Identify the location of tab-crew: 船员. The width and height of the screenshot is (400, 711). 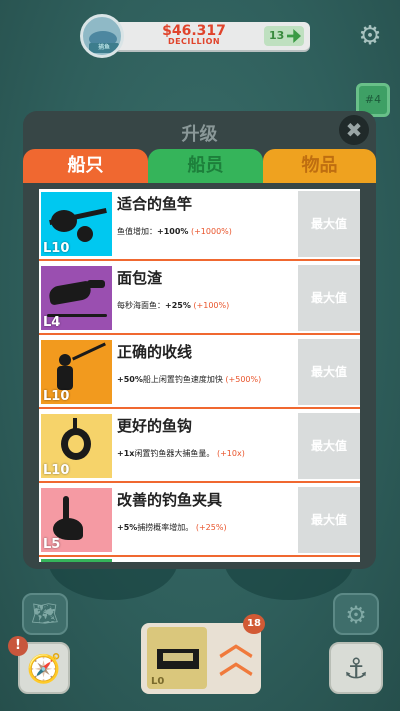
(205, 166).